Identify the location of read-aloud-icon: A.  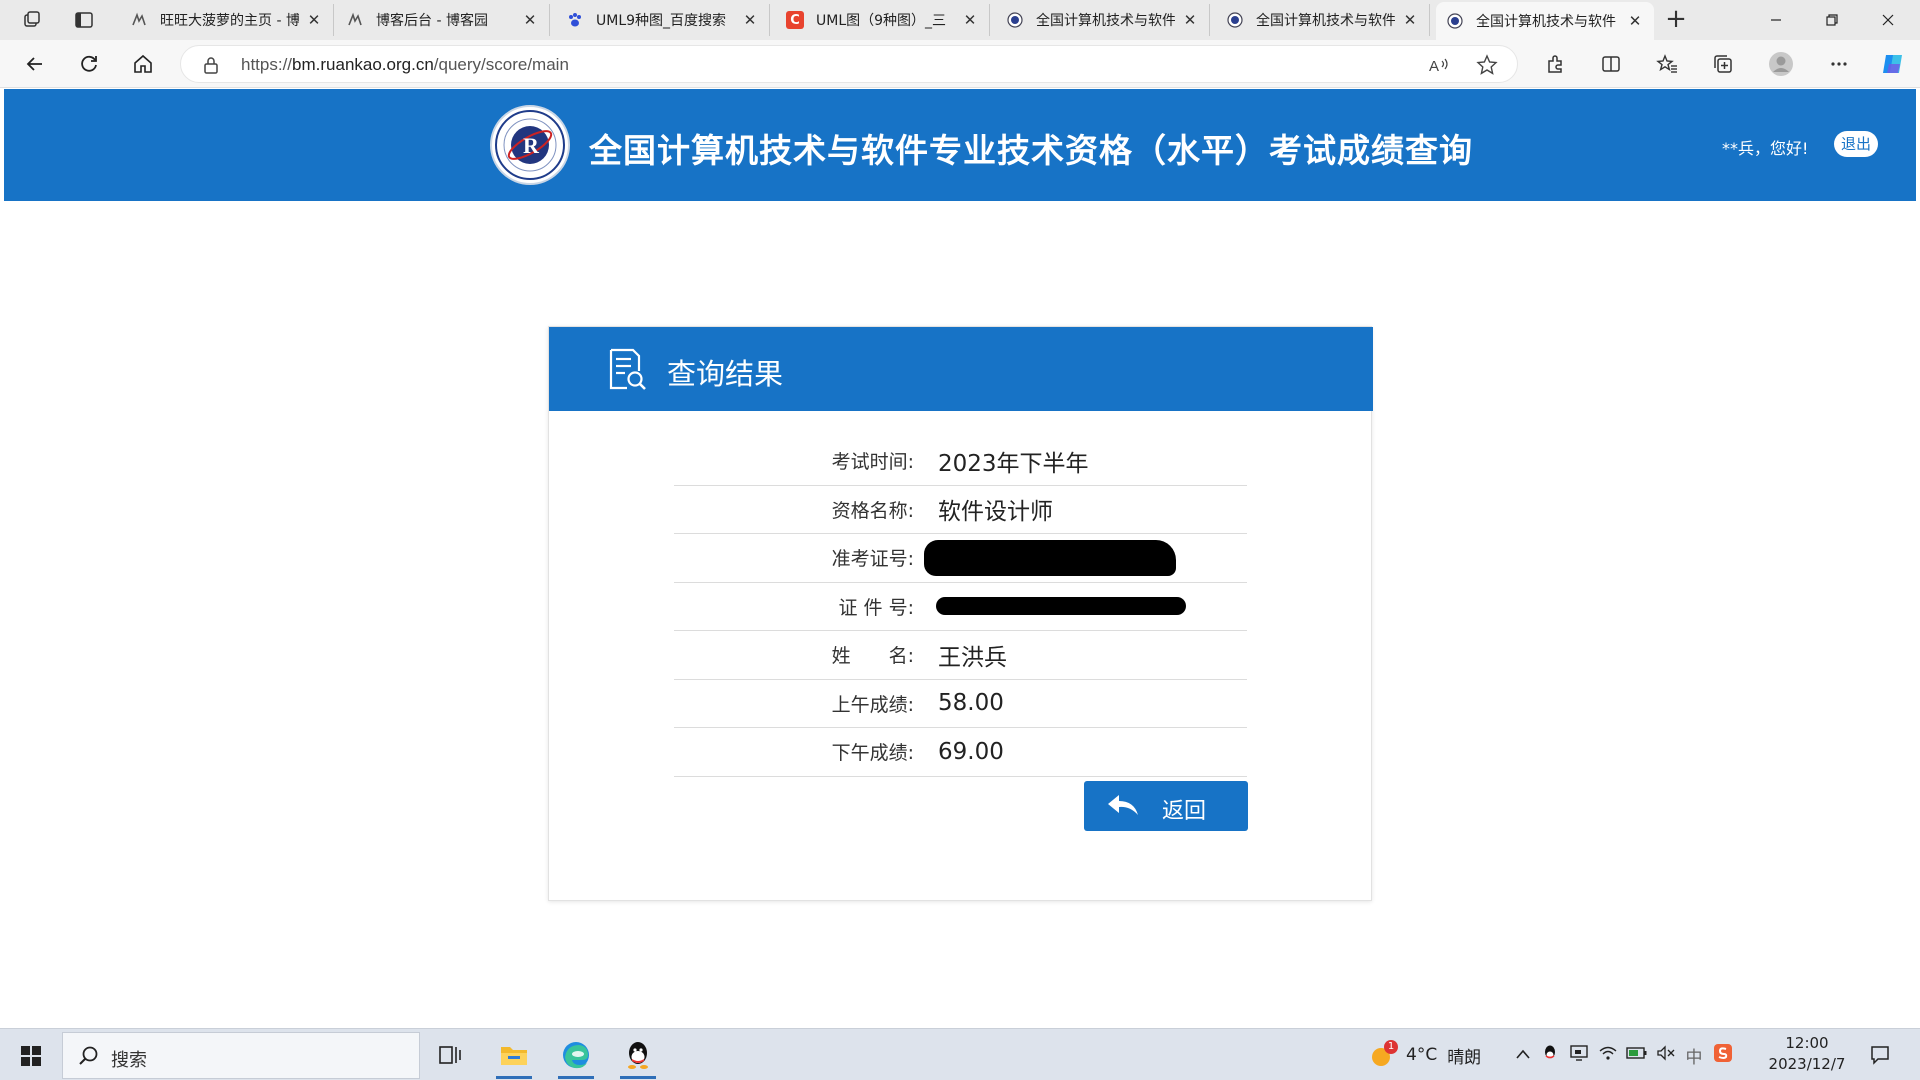
(1439, 65).